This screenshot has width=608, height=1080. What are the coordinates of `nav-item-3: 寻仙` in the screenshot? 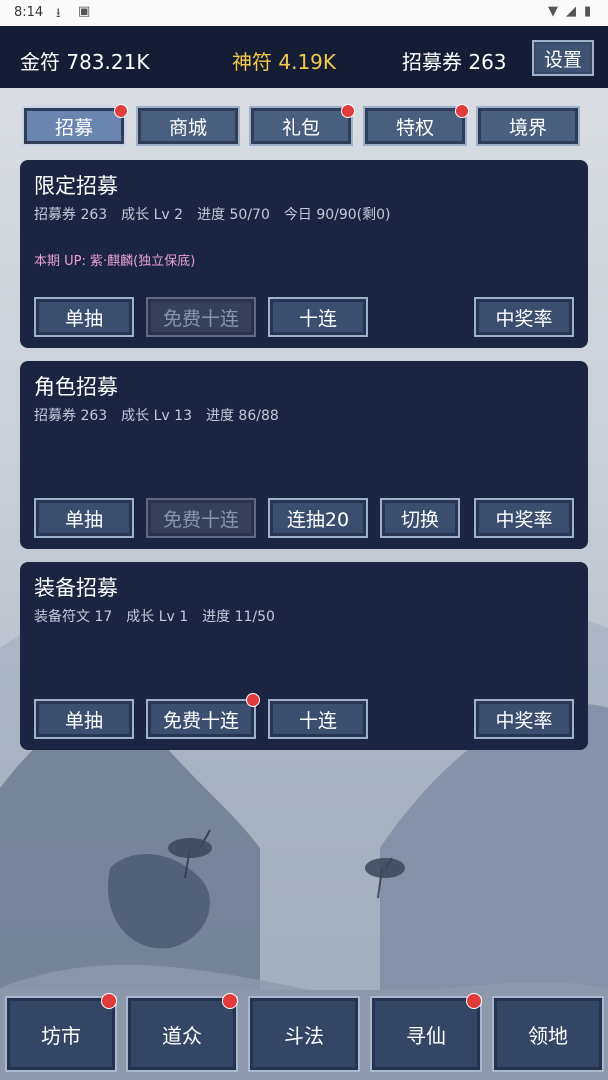 It's located at (426, 1034).